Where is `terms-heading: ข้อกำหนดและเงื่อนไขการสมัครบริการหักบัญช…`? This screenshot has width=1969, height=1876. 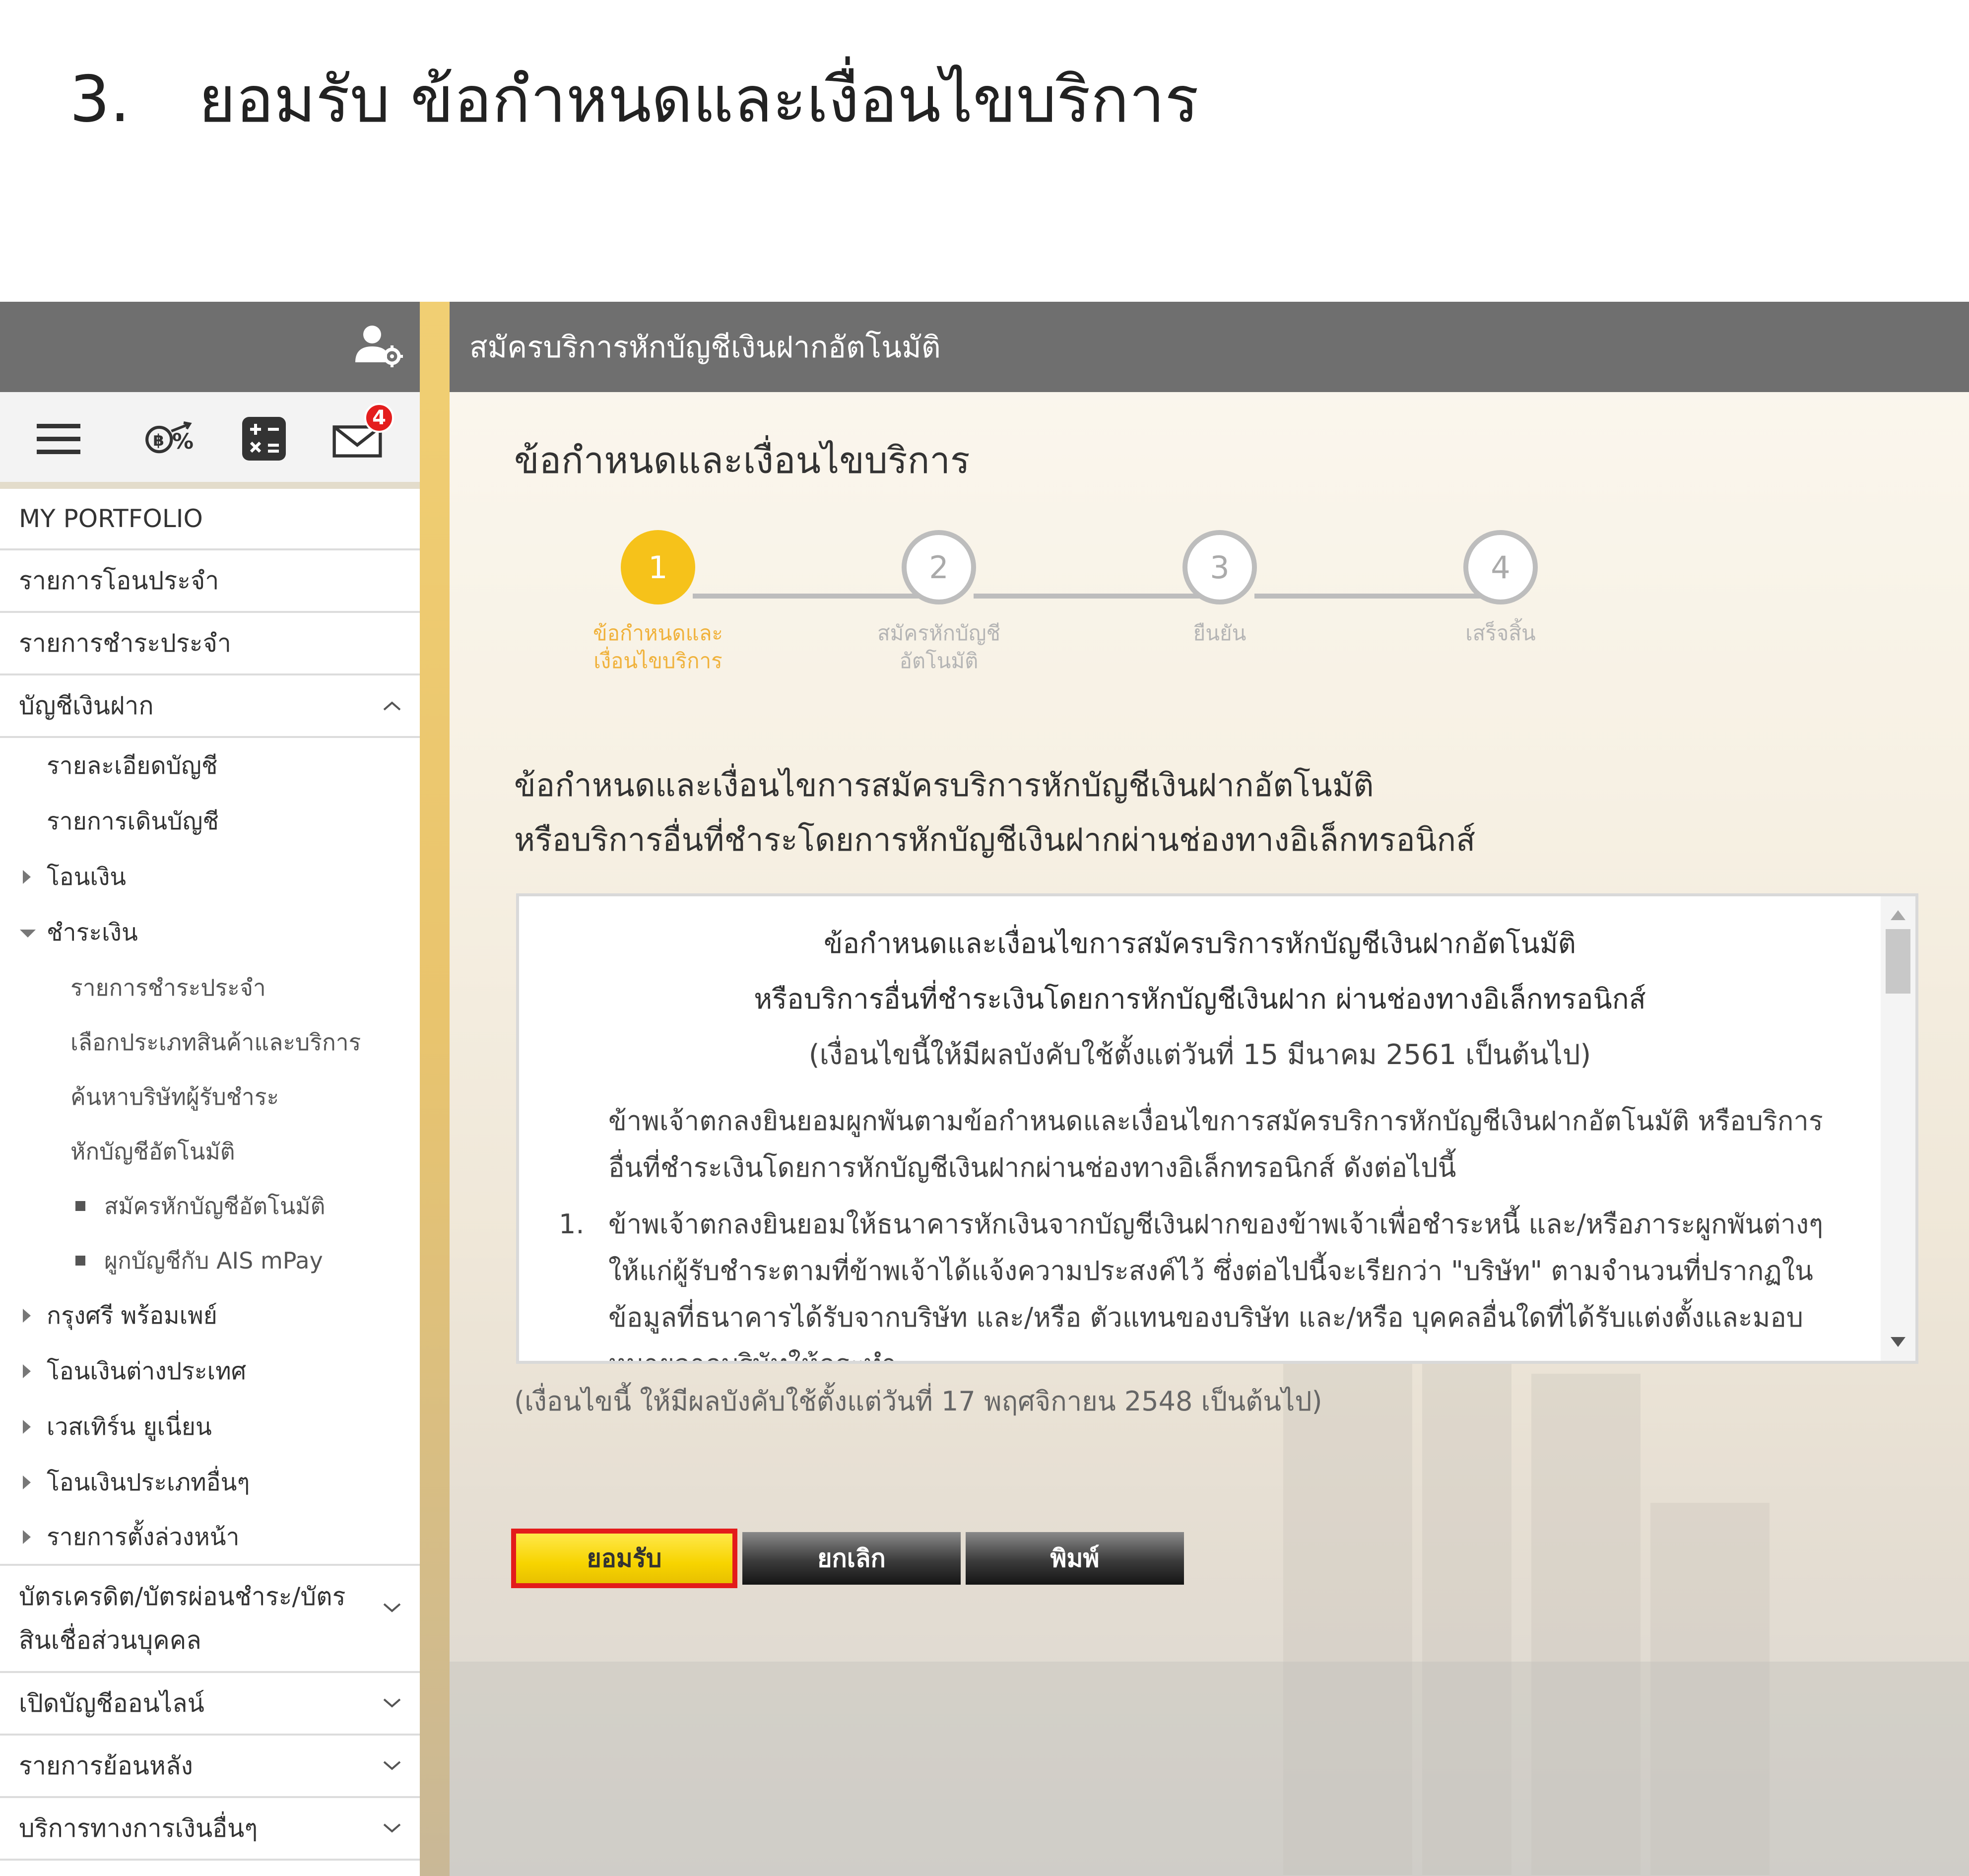
terms-heading: ข้อกำหนดและเงื่อนไขการสมัครบริการหักบัญช… is located at coordinates (995, 813).